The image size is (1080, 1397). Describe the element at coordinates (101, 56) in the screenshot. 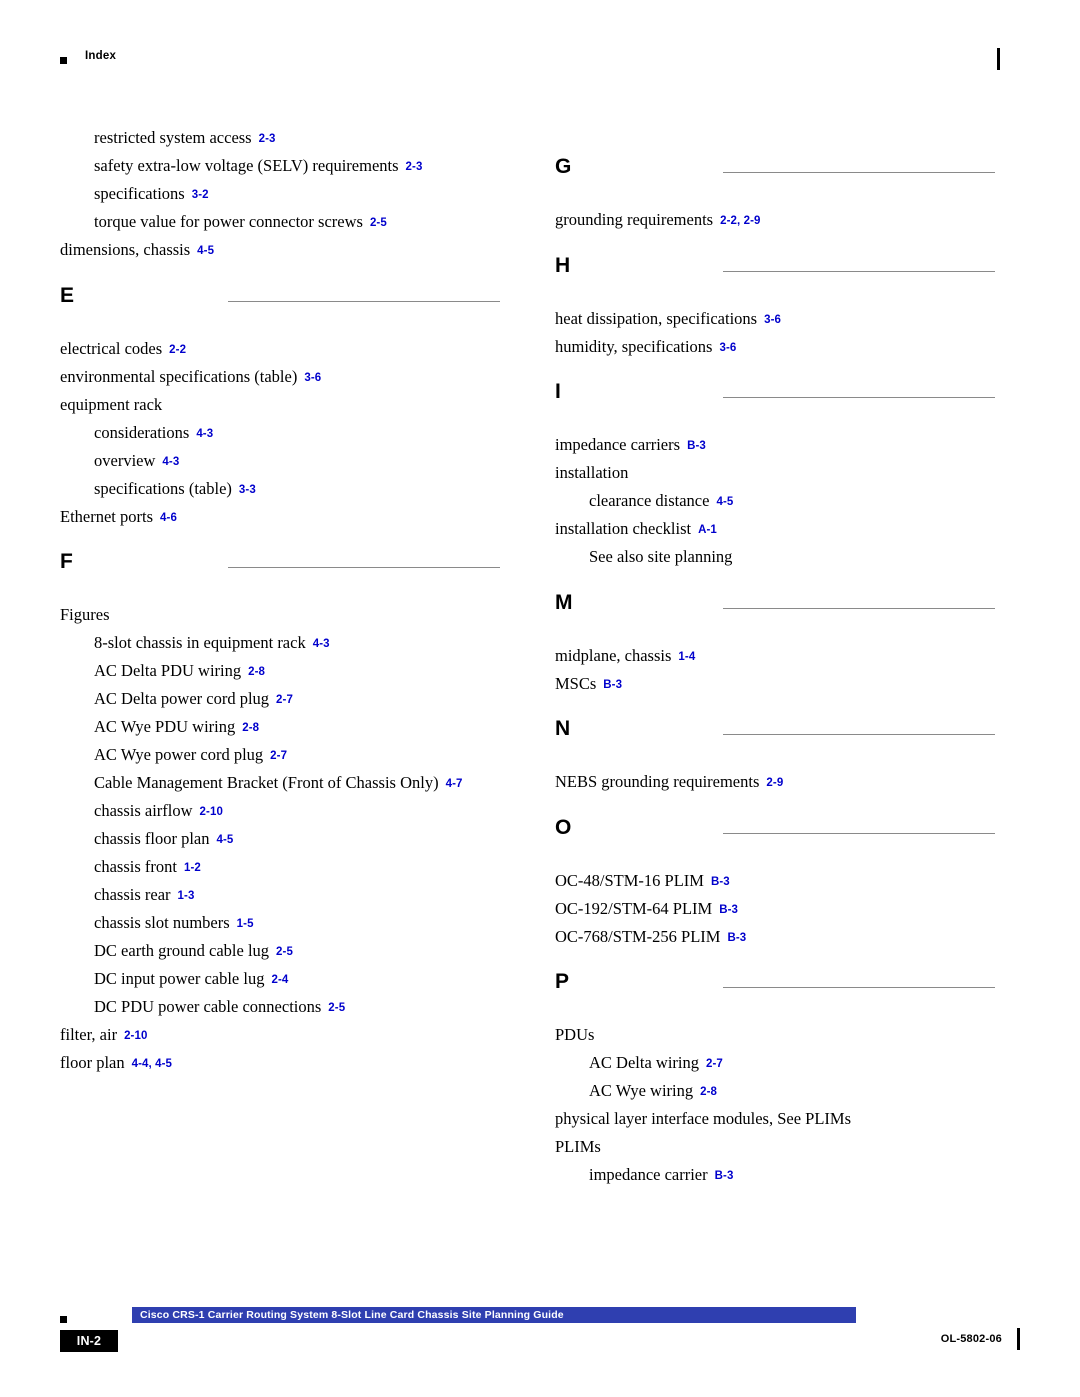

I see `header-title: Index` at that location.